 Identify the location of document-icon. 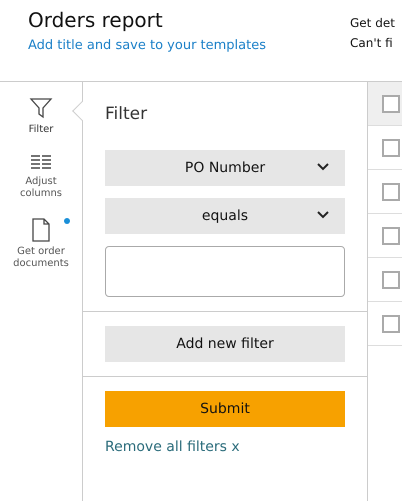
(41, 230).